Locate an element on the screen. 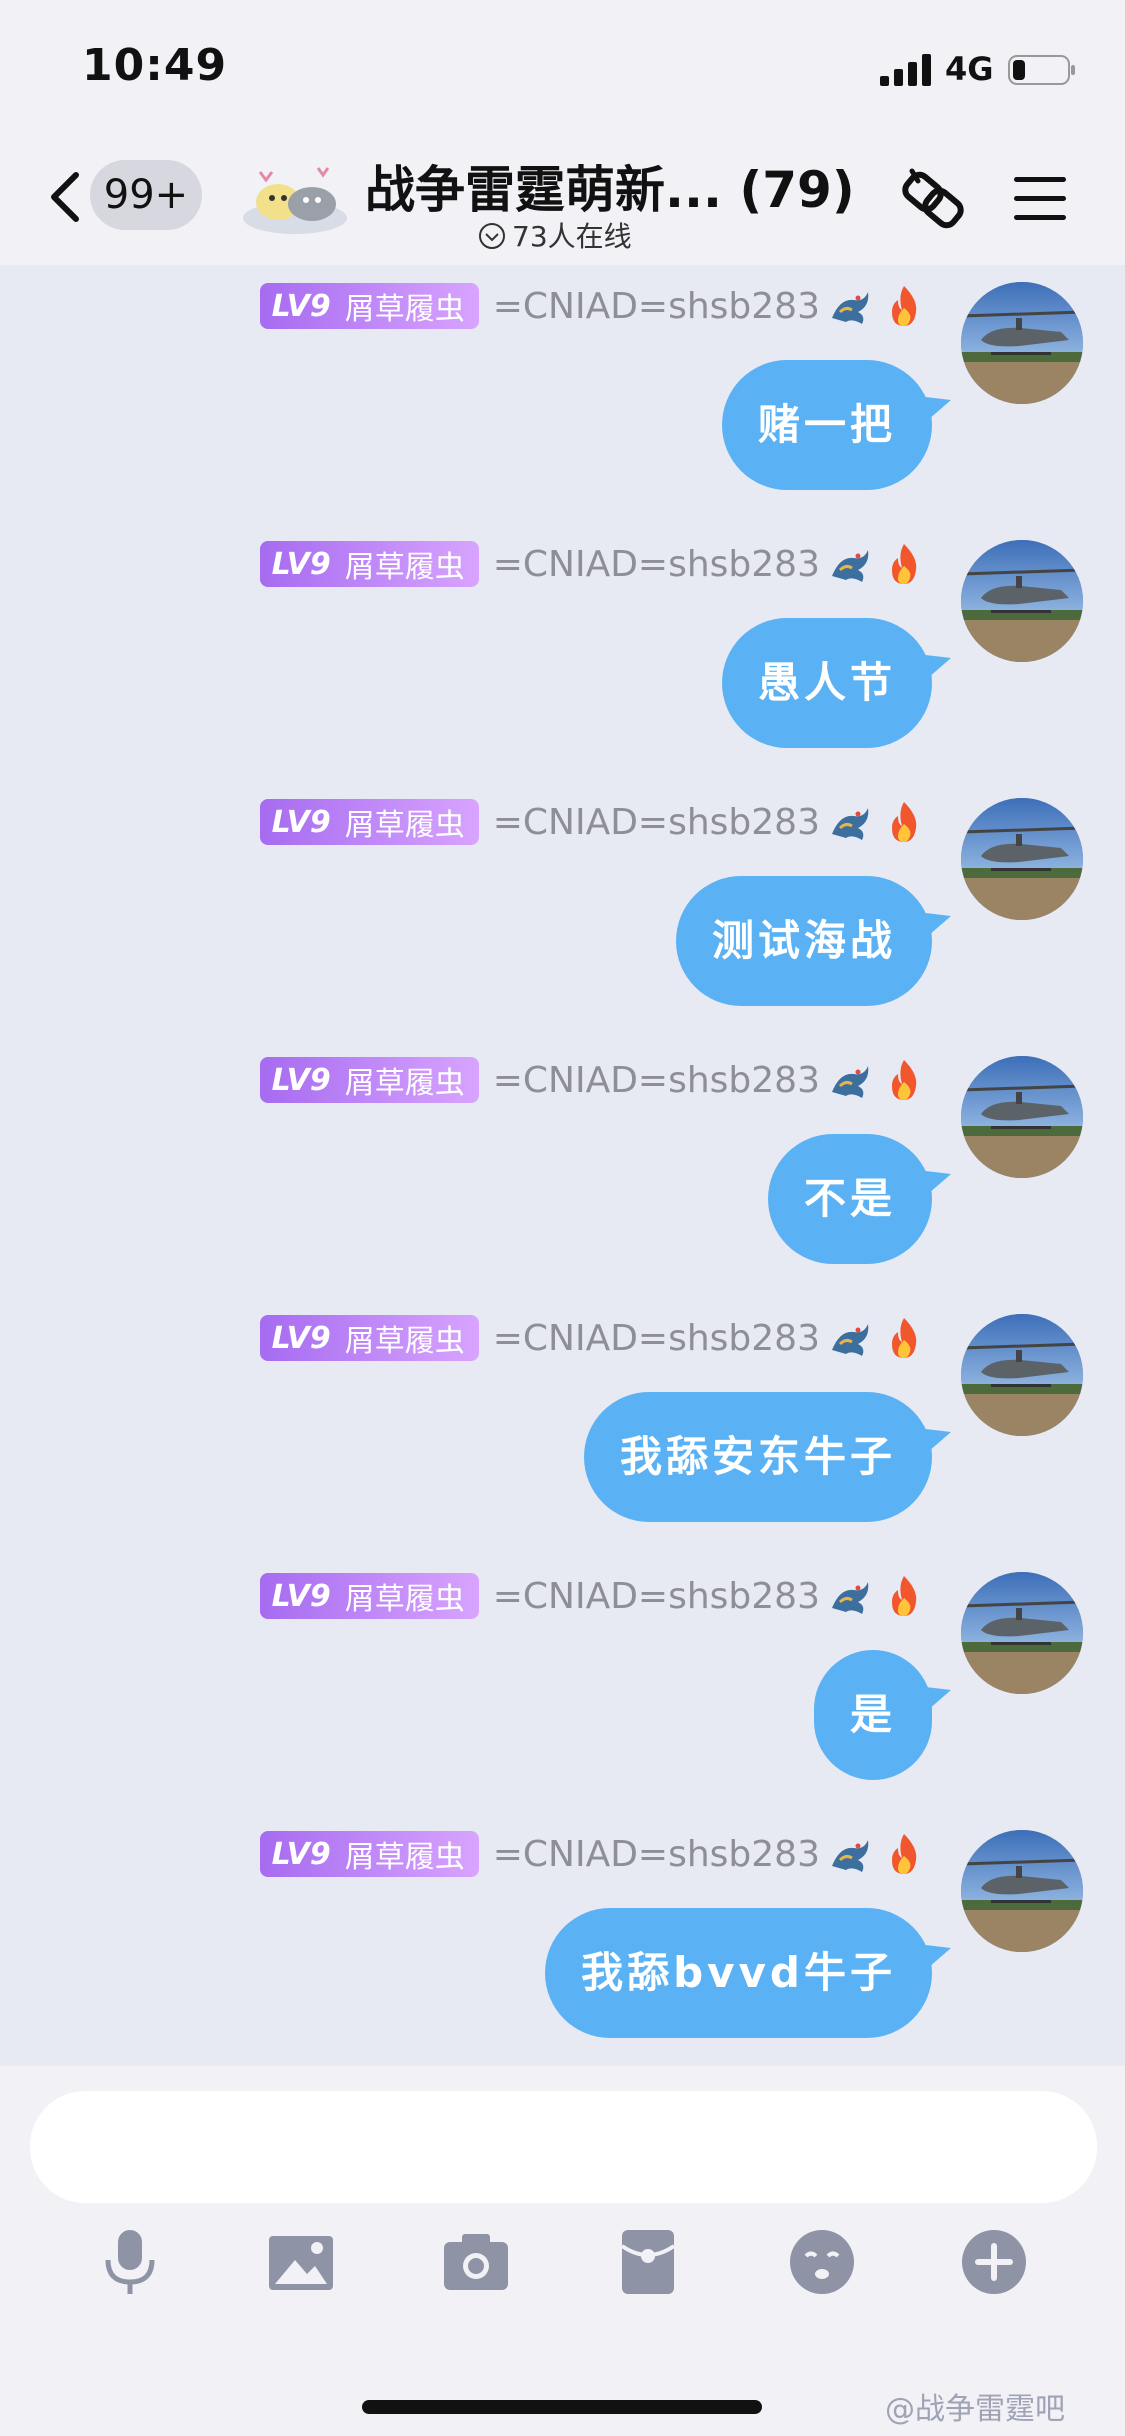 Image resolution: width=1125 pixels, height=2436 pixels. group-avatar is located at coordinates (295, 195).